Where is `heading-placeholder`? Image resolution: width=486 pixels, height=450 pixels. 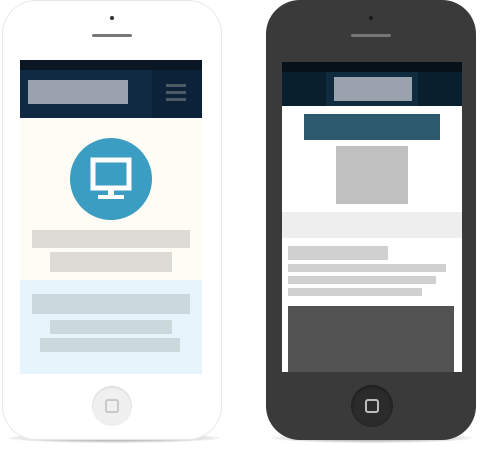 heading-placeholder is located at coordinates (338, 253).